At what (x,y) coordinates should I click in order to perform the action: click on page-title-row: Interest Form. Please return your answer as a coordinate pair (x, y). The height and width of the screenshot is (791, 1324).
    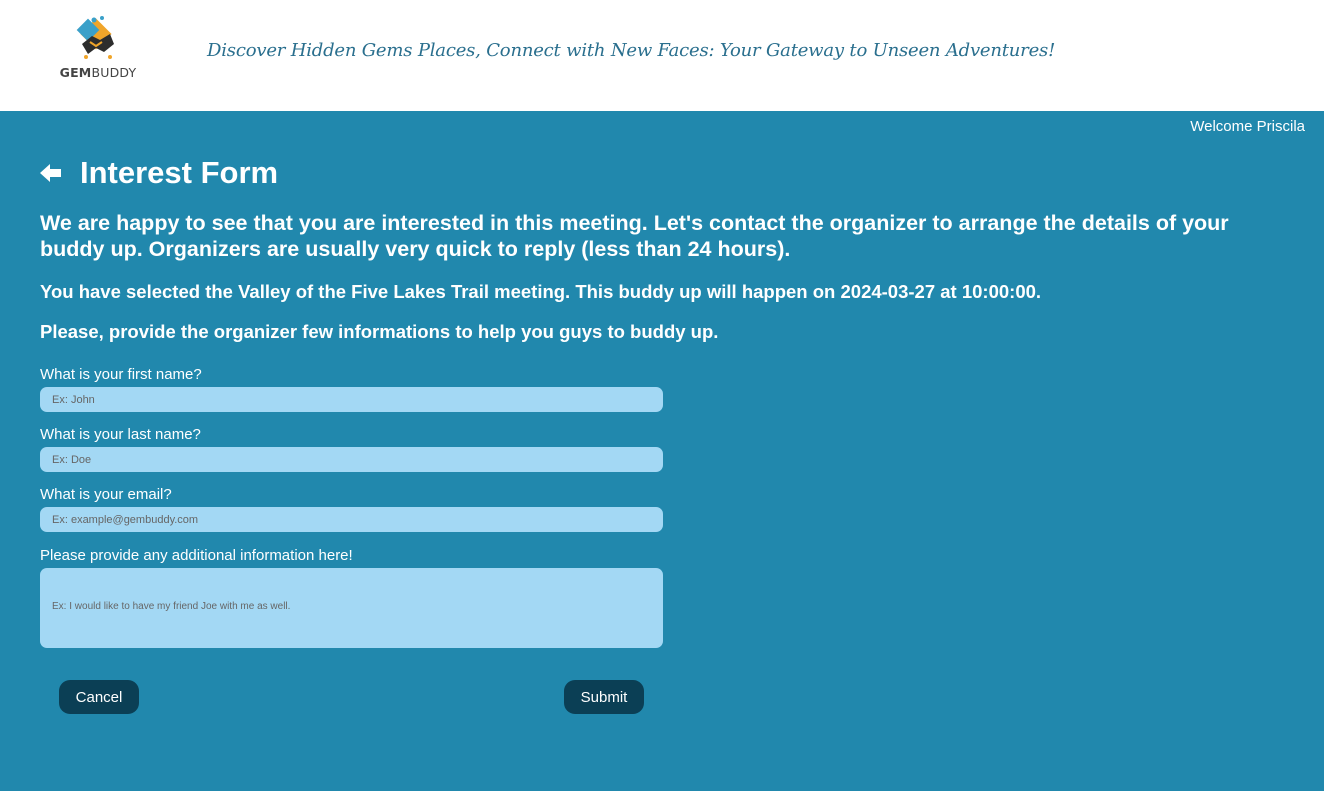
    Looking at the image, I should click on (159, 173).